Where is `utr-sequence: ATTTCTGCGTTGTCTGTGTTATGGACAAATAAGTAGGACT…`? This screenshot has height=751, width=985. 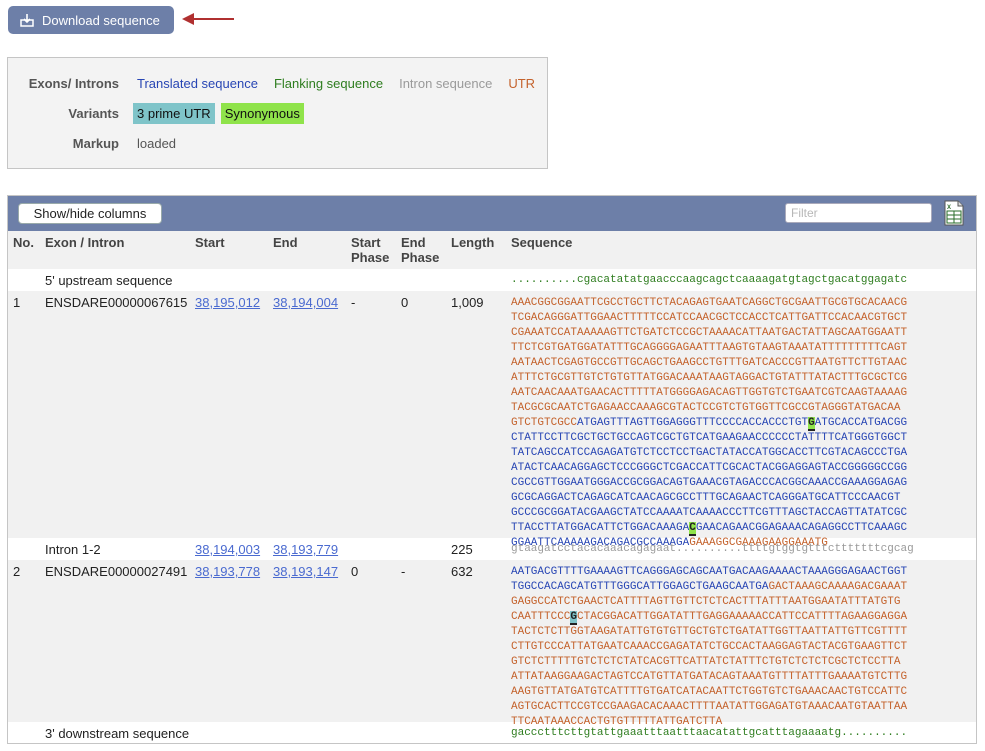
utr-sequence: ATTTCTGCGTTGTCTGTGTTATGGACAAATAAGTAGGACT… is located at coordinates (709, 378).